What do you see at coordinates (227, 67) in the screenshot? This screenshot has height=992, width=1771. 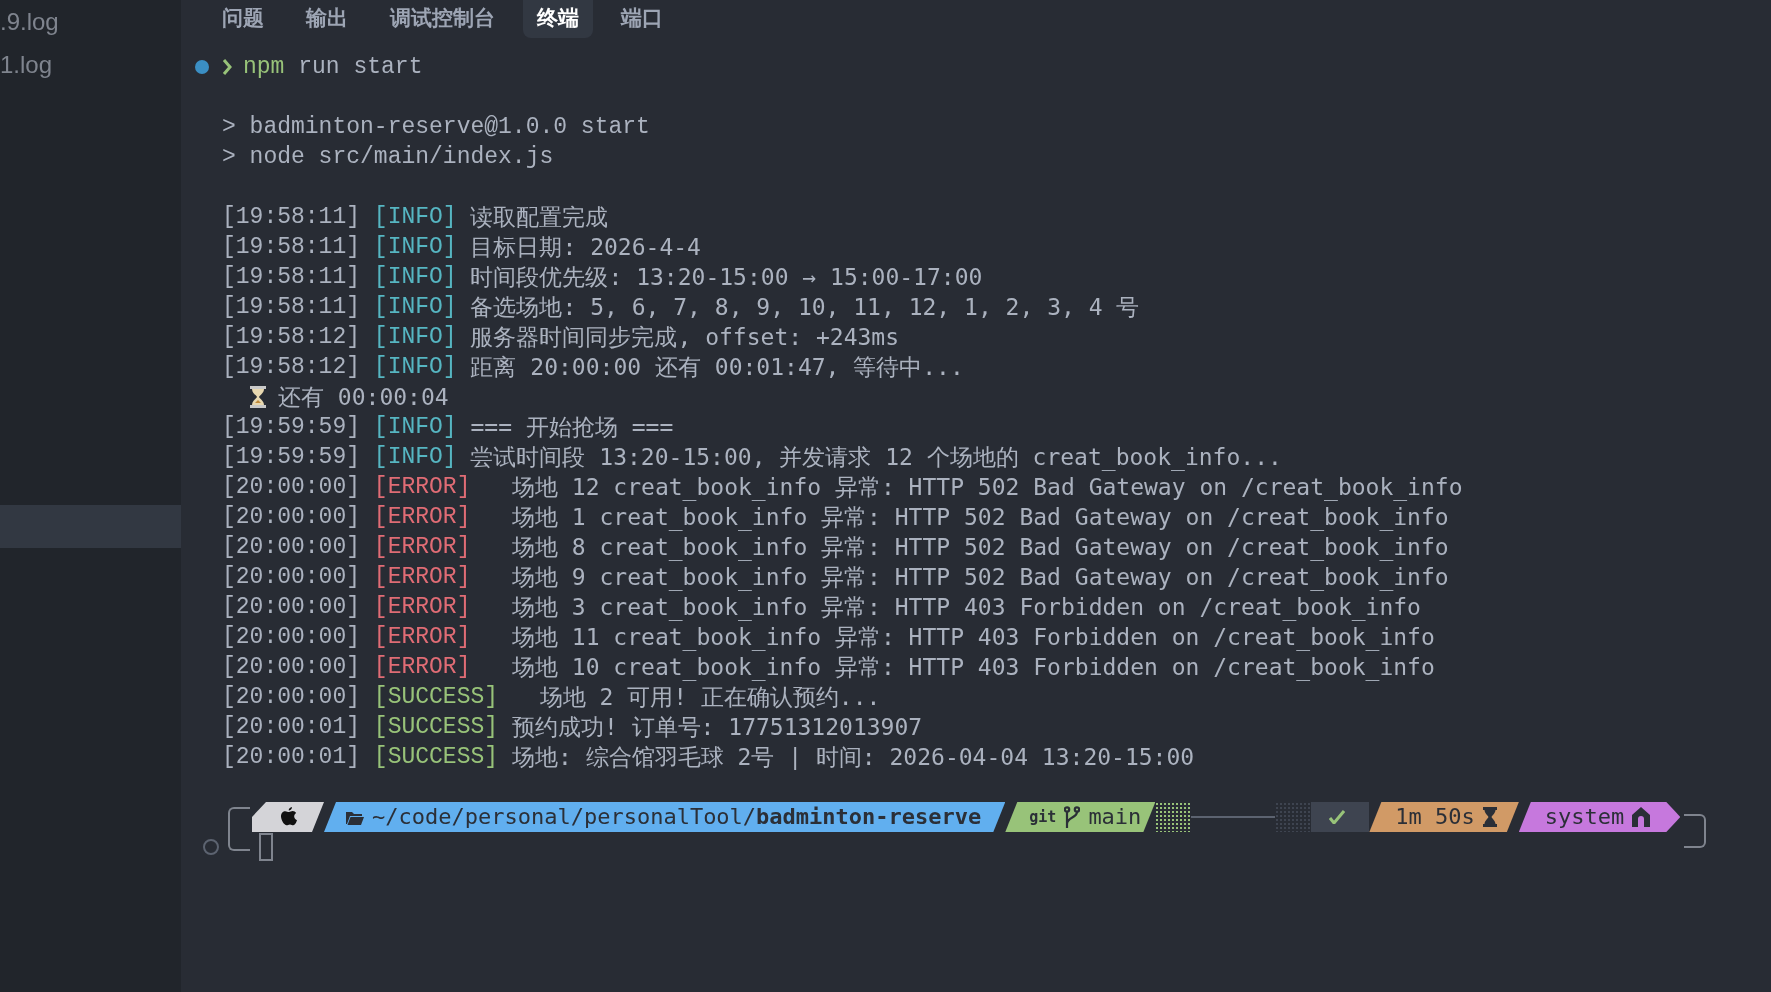 I see `chevron-icon` at bounding box center [227, 67].